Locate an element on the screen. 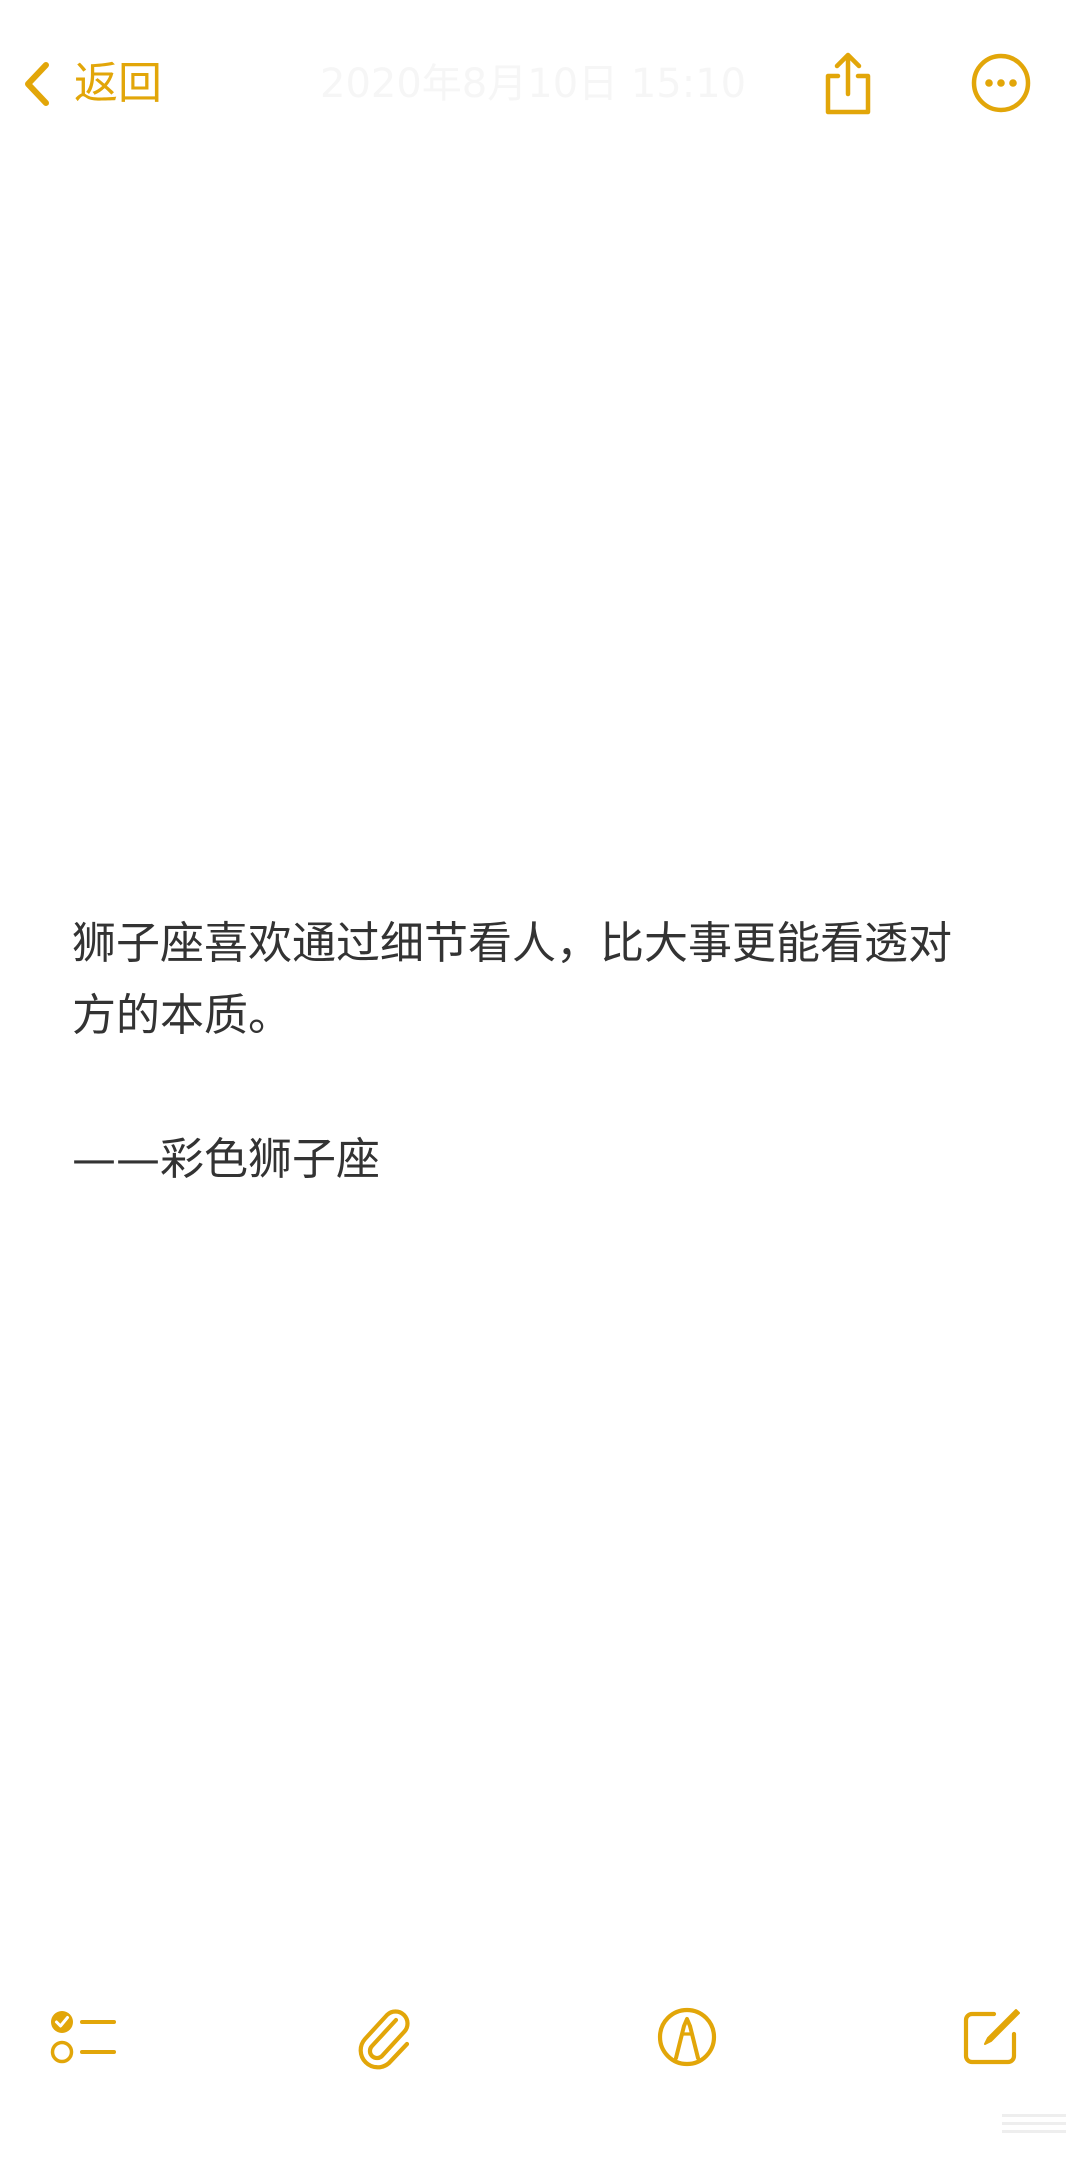 Image resolution: width=1080 pixels, height=2158 pixels. markup-button is located at coordinates (687, 2037).